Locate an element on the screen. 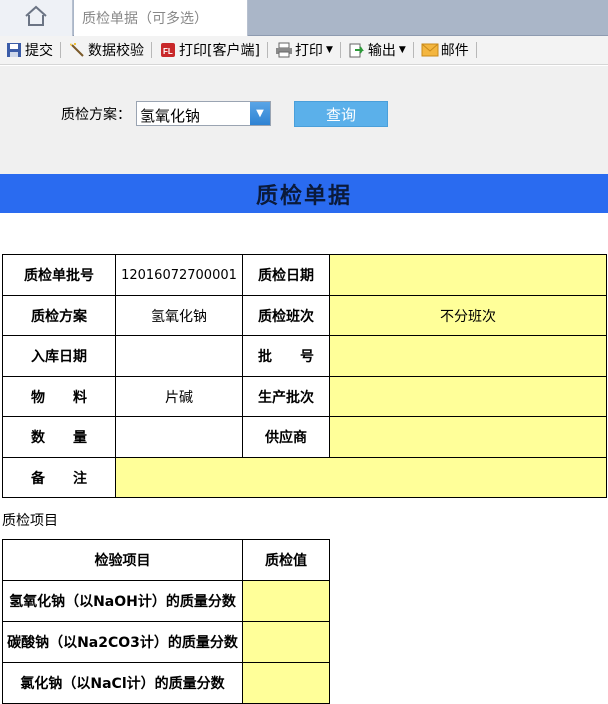 Image resolution: width=608 pixels, height=704 pixels. tab-quality-documents: 质检单据（可多选） is located at coordinates (161, 18).